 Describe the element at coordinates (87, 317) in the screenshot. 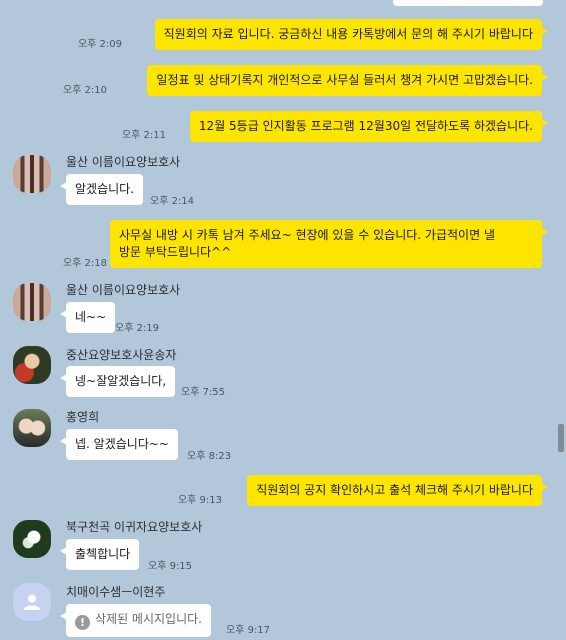

I see `their-message-bubble: 네~~` at that location.